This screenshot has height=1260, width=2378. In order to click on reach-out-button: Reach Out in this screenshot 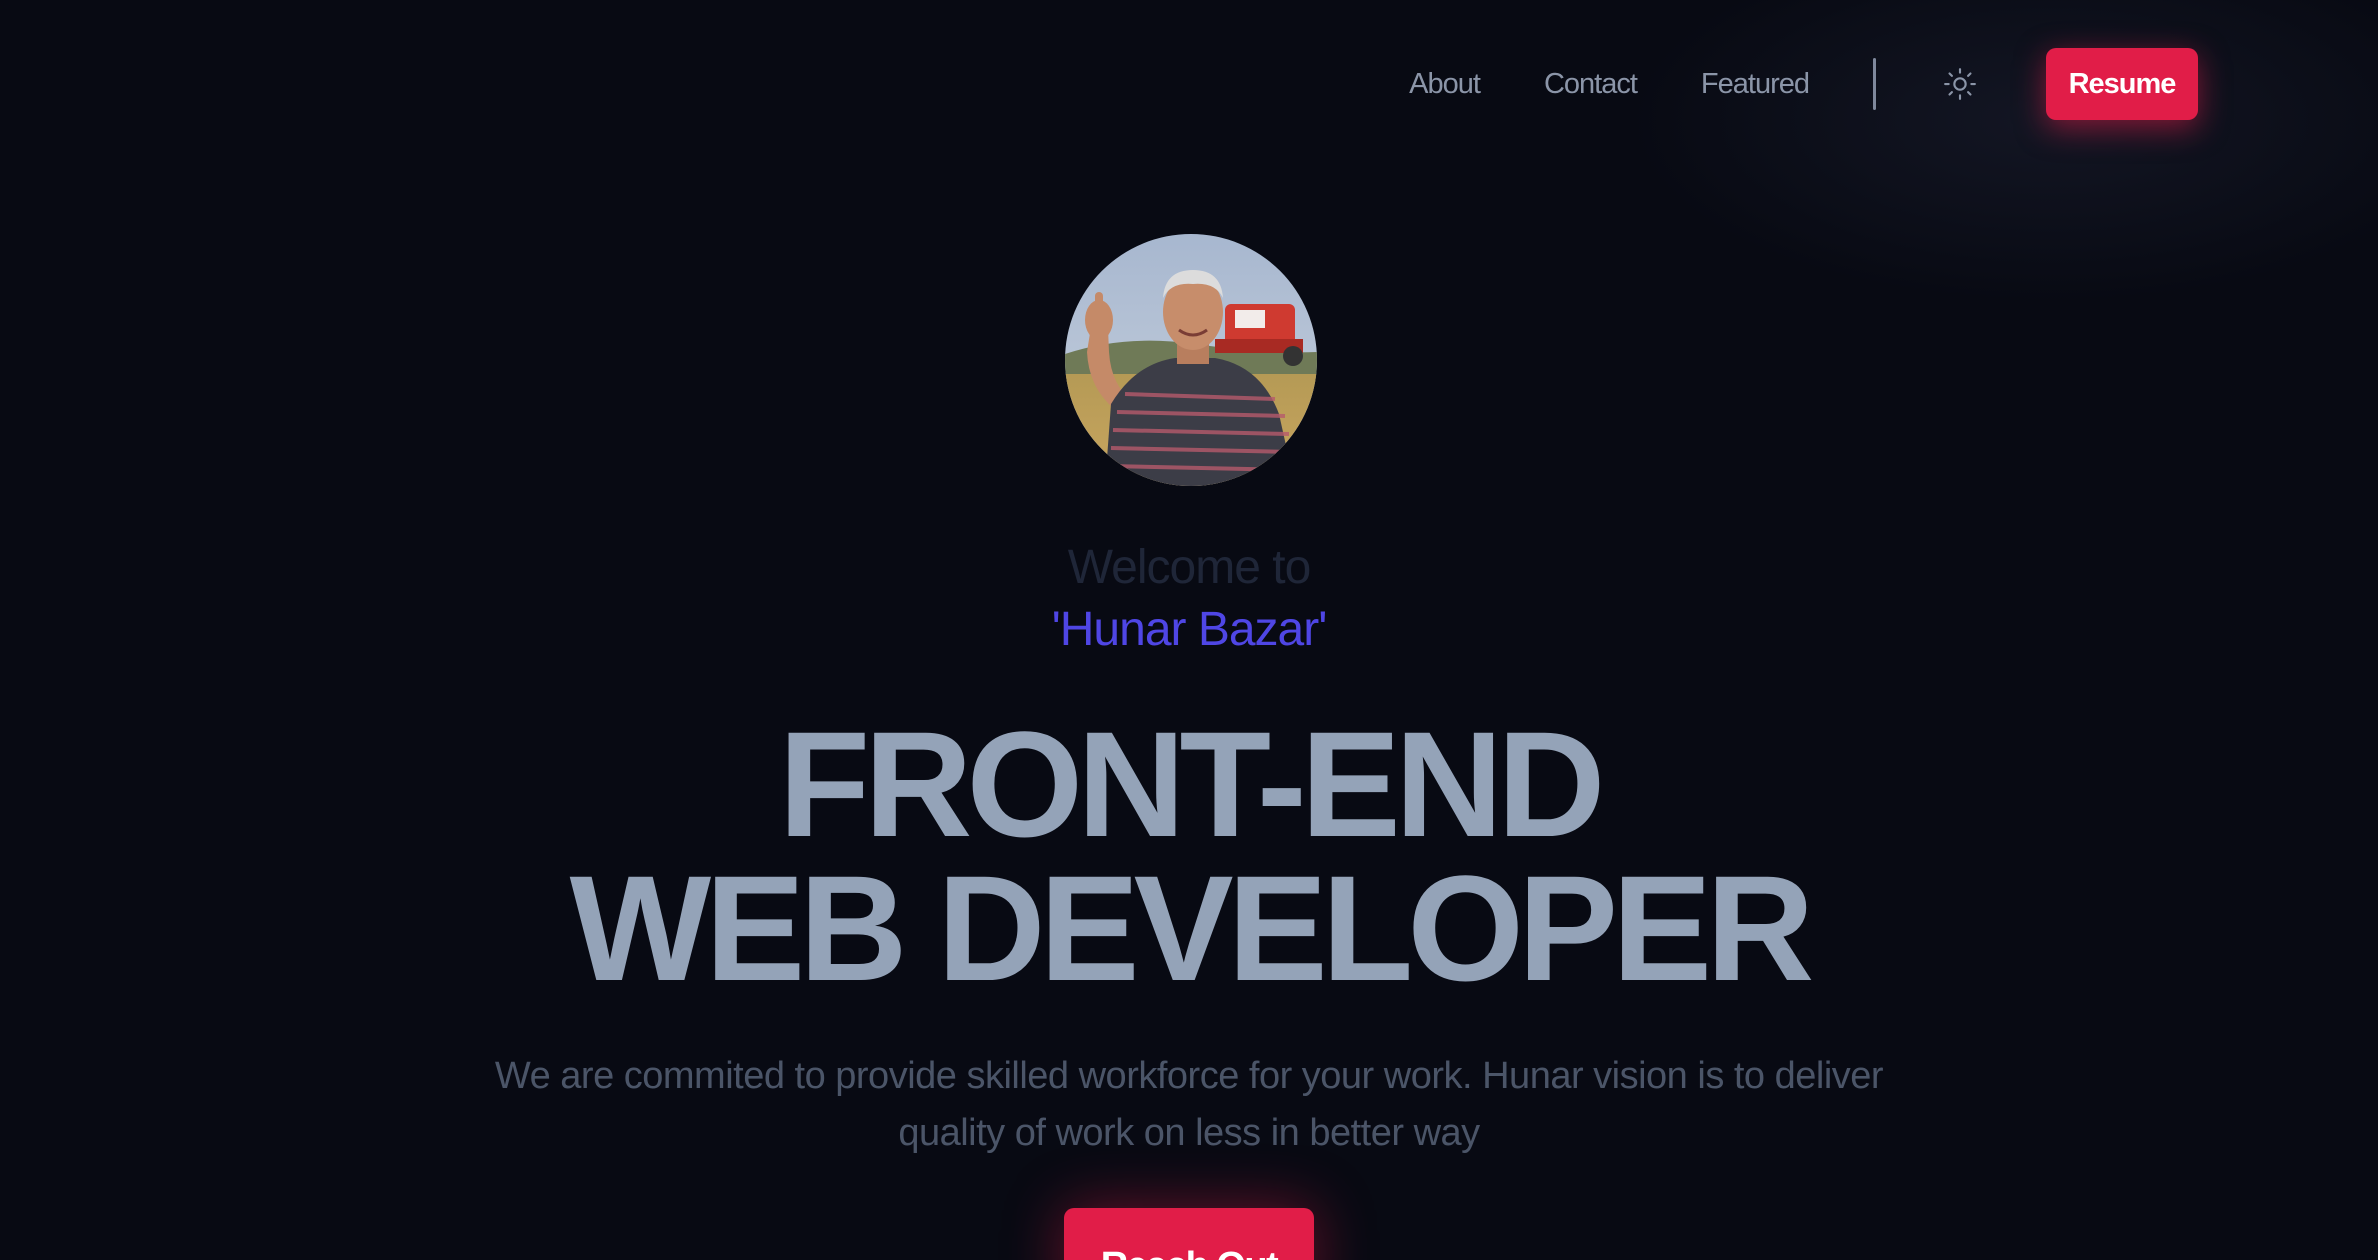, I will do `click(1189, 1234)`.